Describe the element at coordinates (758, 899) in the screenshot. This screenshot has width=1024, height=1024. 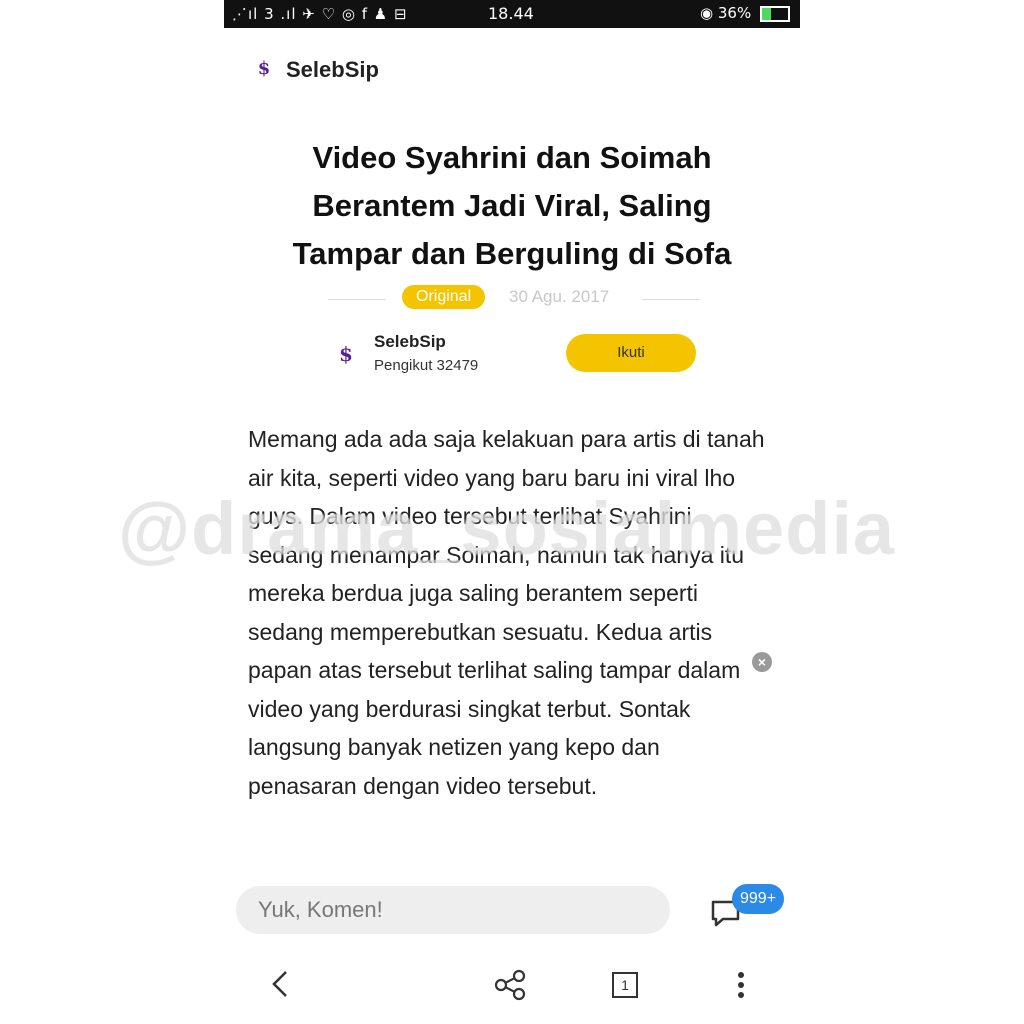
I see `comment-count-badge: 999+` at that location.